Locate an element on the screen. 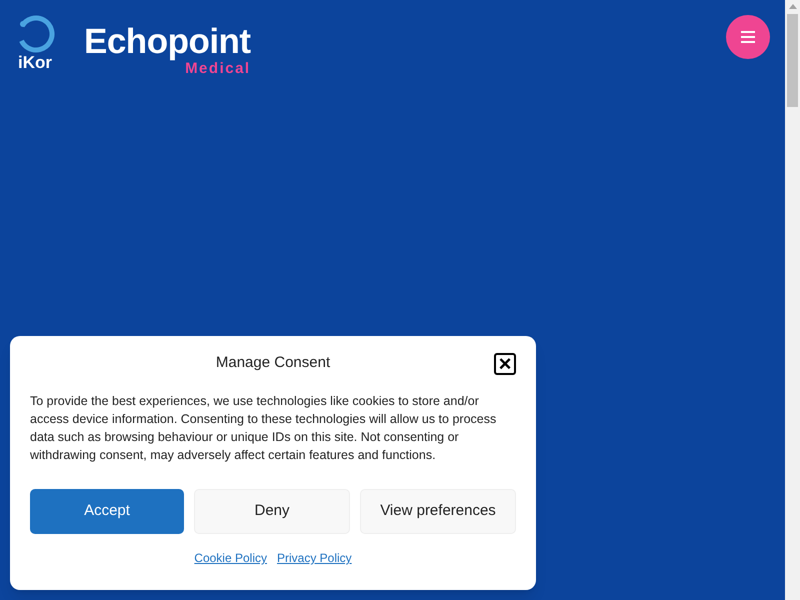  scroll-up-icon is located at coordinates (792, 6).